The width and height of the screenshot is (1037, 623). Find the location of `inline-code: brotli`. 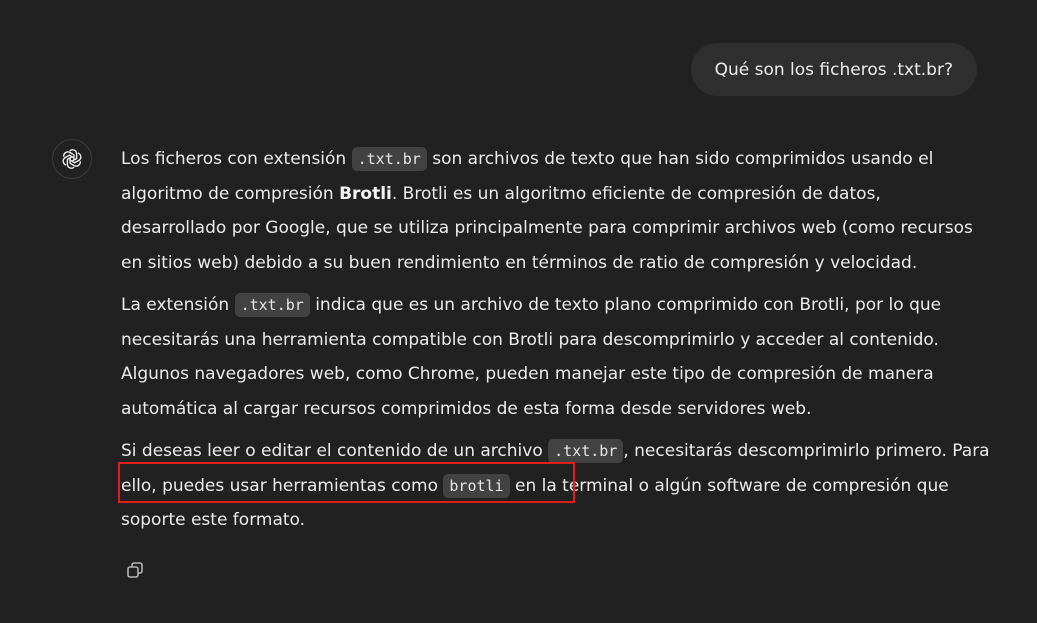

inline-code: brotli is located at coordinates (476, 485).